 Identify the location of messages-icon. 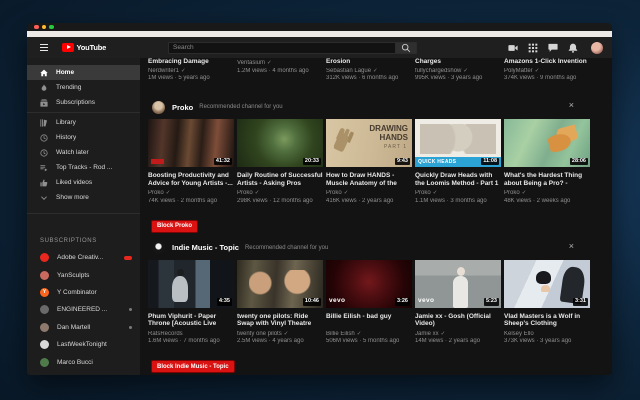
(553, 48).